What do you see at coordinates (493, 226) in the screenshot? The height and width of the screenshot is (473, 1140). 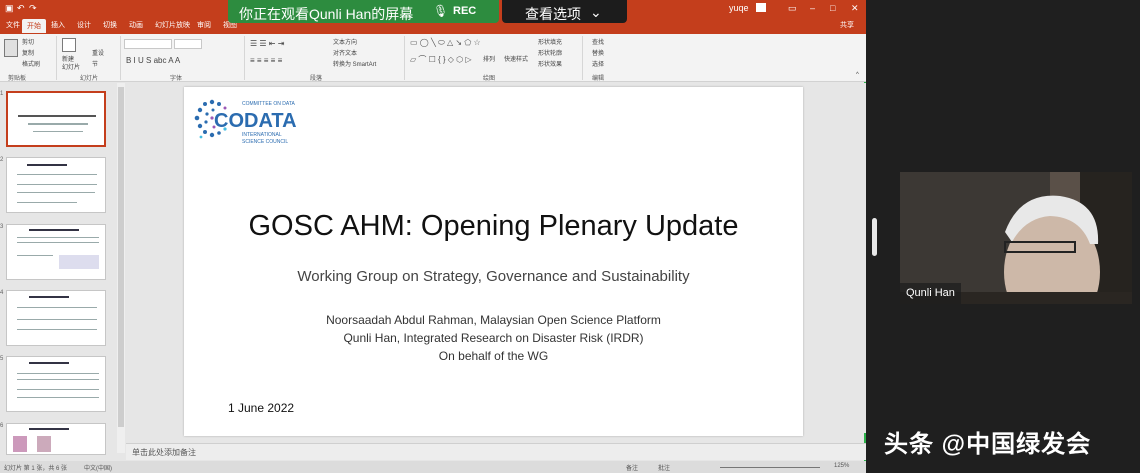 I see `slide-title: GOSC AHM: Opening Plenary Update` at bounding box center [493, 226].